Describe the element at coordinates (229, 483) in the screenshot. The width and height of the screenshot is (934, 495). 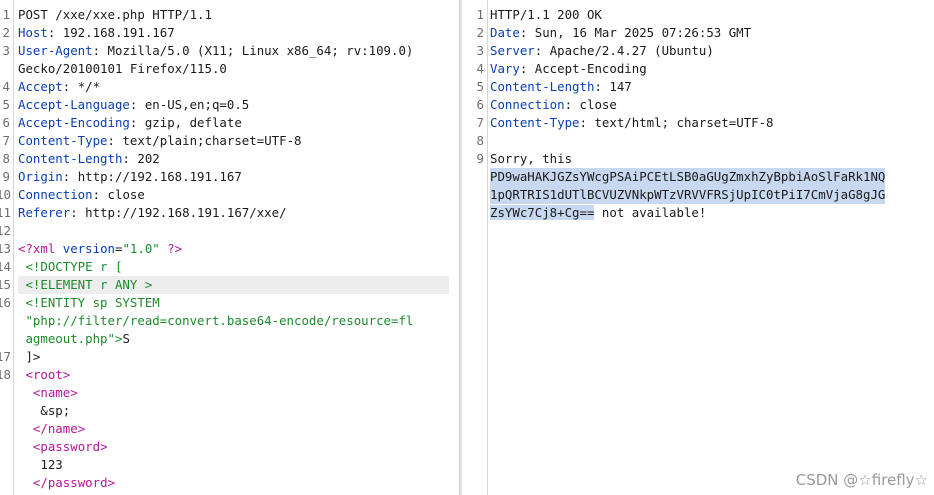
I see `code-line: </password>` at that location.